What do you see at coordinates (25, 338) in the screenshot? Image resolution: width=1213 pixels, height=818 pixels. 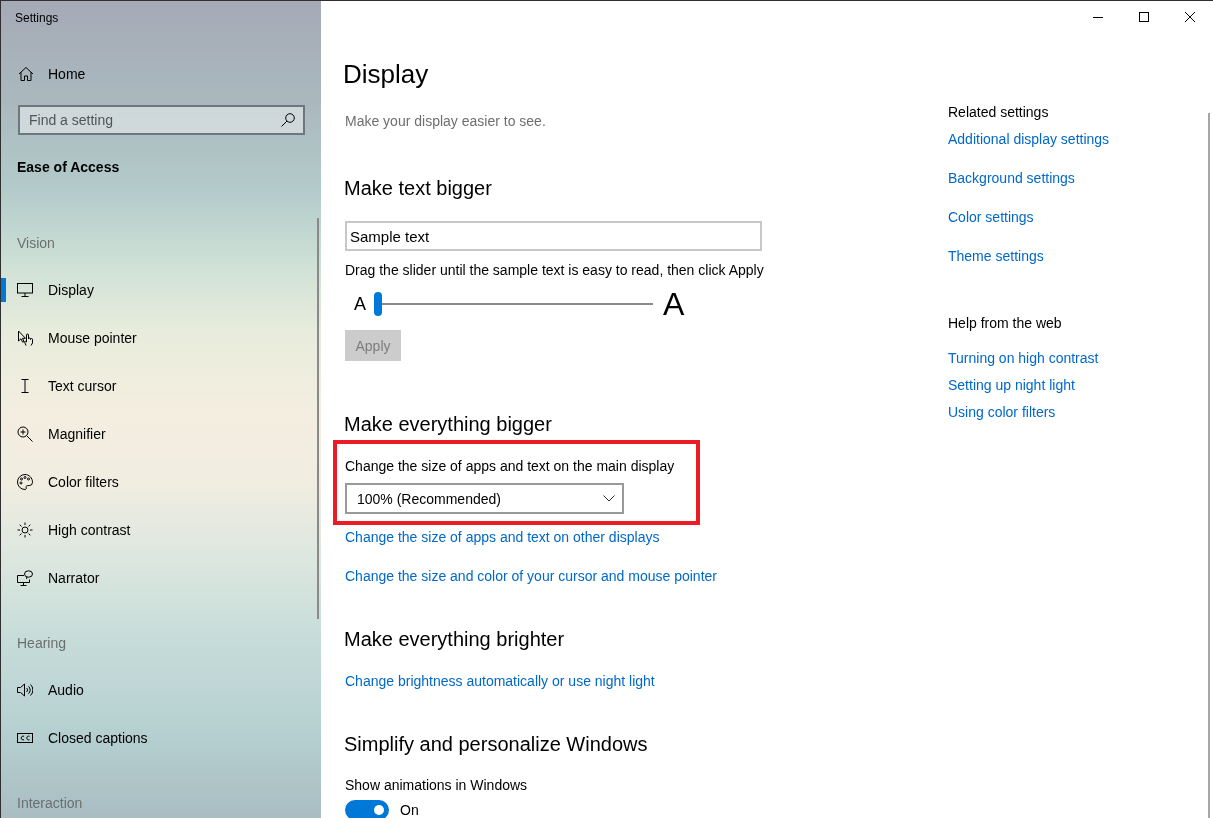 I see `pointer-hand-icon` at bounding box center [25, 338].